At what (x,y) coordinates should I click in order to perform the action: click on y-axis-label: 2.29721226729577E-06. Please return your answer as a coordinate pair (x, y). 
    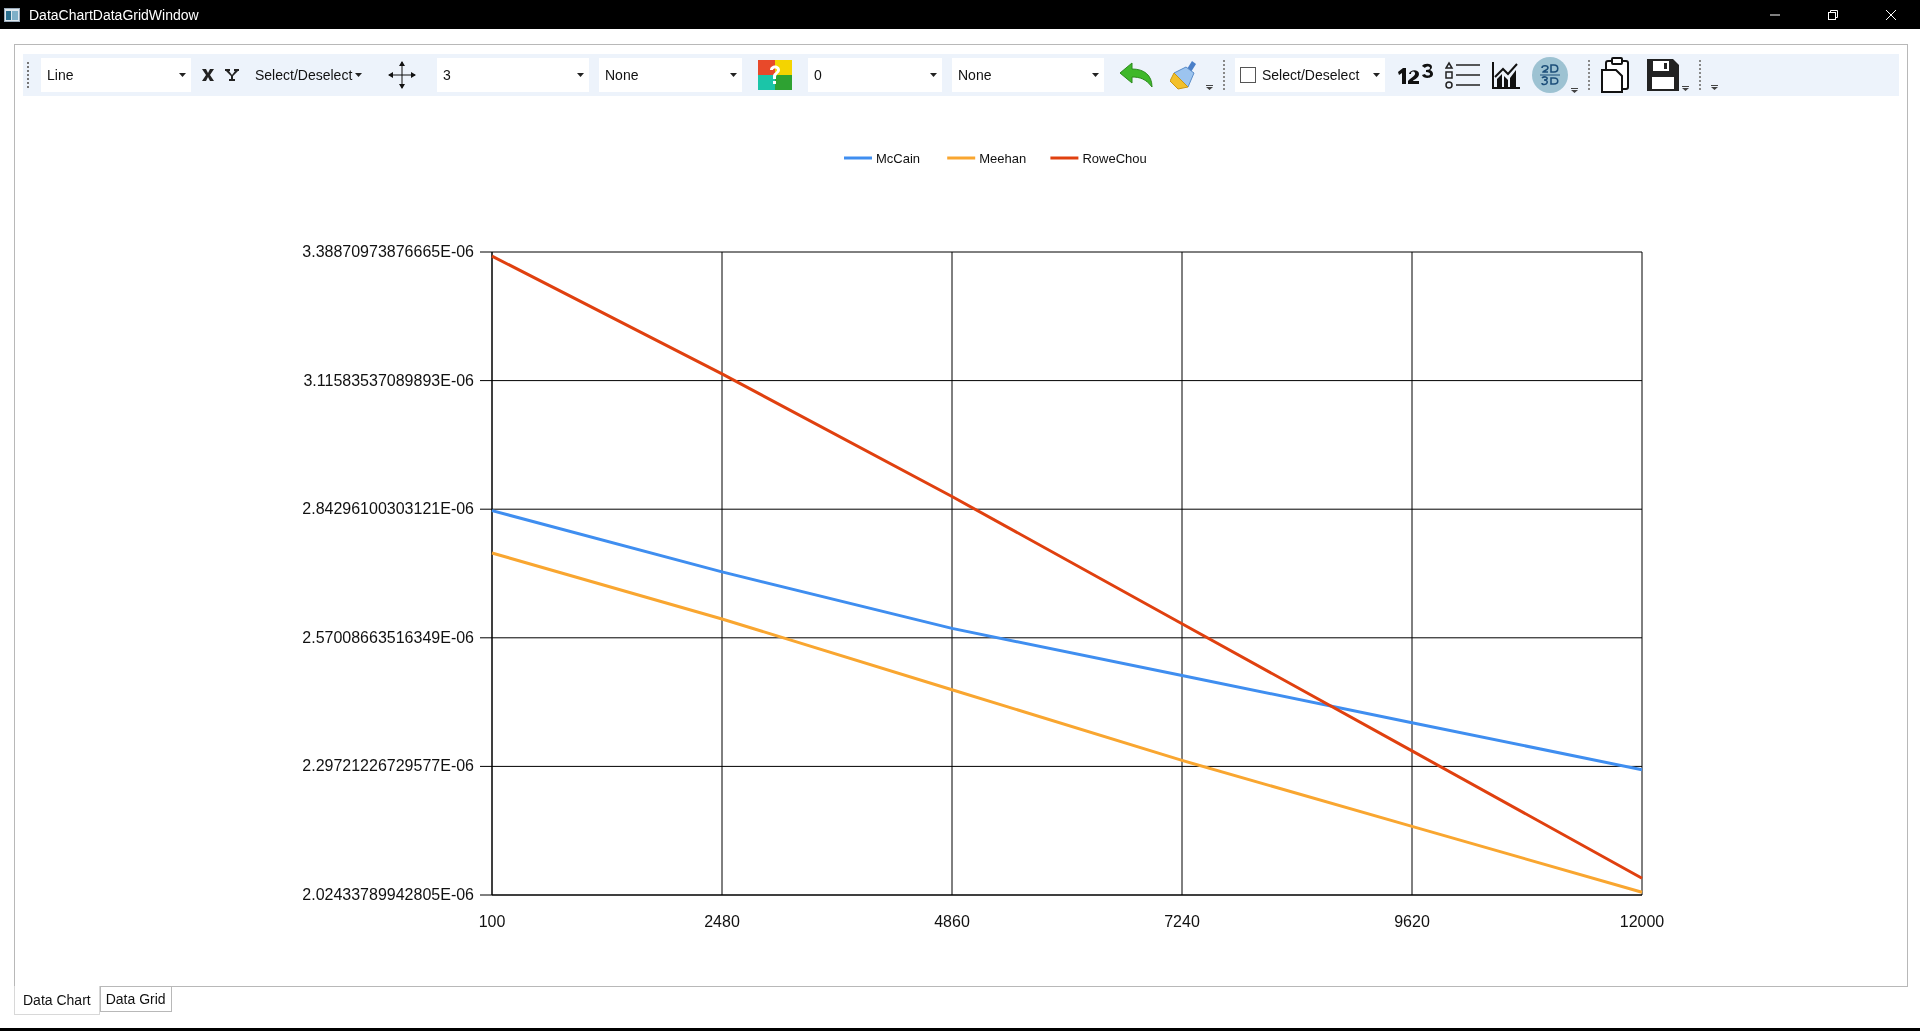
    Looking at the image, I should click on (388, 766).